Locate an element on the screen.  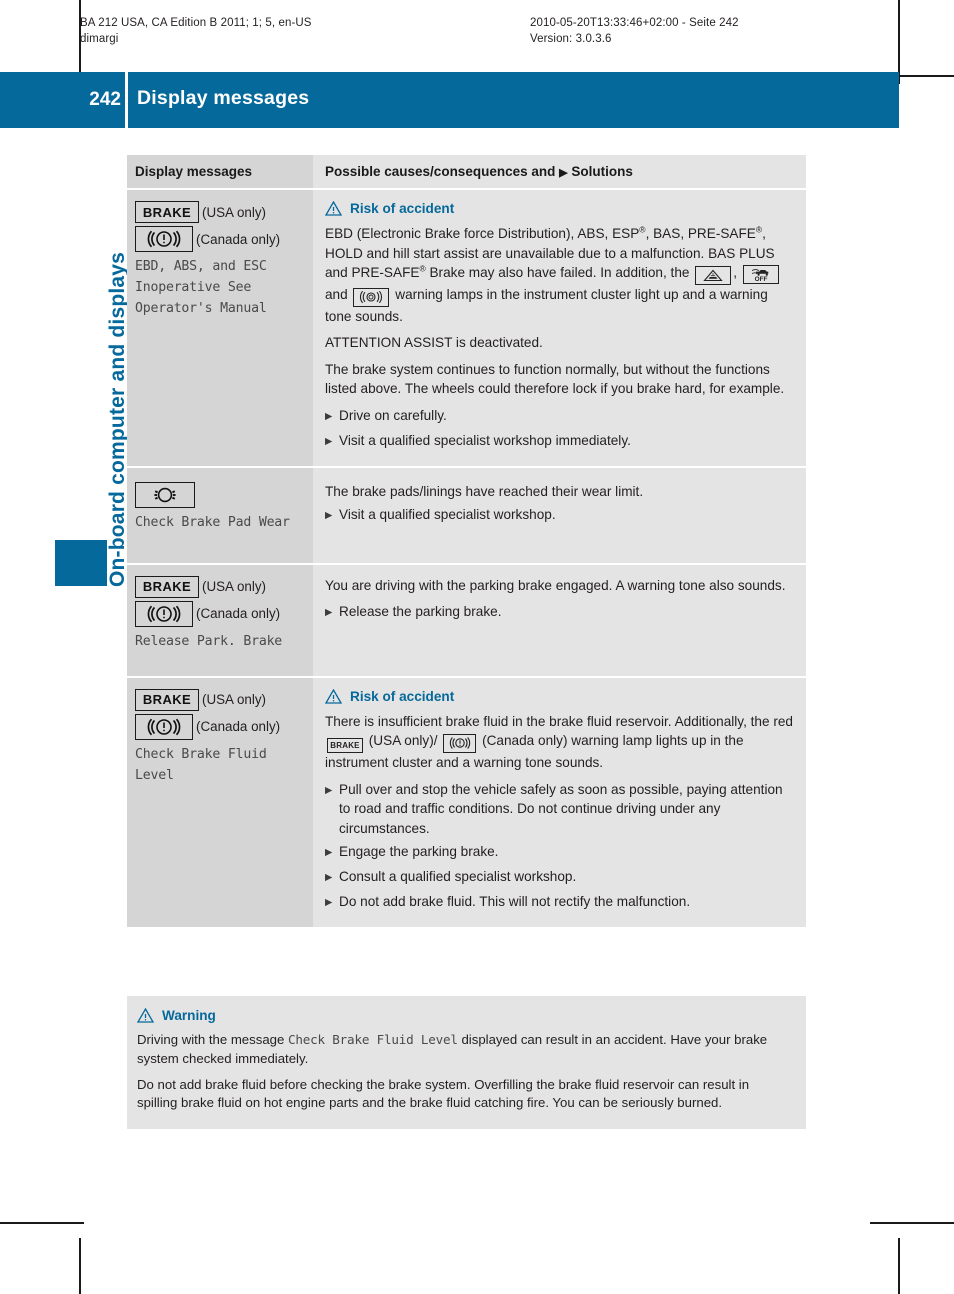
page-title: Display messages is located at coordinates (223, 98).